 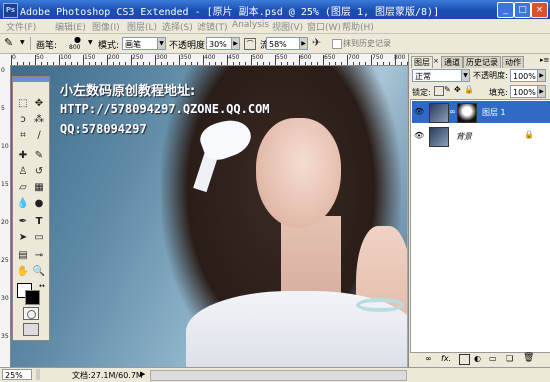 What do you see at coordinates (39, 104) in the screenshot?
I see `move-tool-icon: ✥` at bounding box center [39, 104].